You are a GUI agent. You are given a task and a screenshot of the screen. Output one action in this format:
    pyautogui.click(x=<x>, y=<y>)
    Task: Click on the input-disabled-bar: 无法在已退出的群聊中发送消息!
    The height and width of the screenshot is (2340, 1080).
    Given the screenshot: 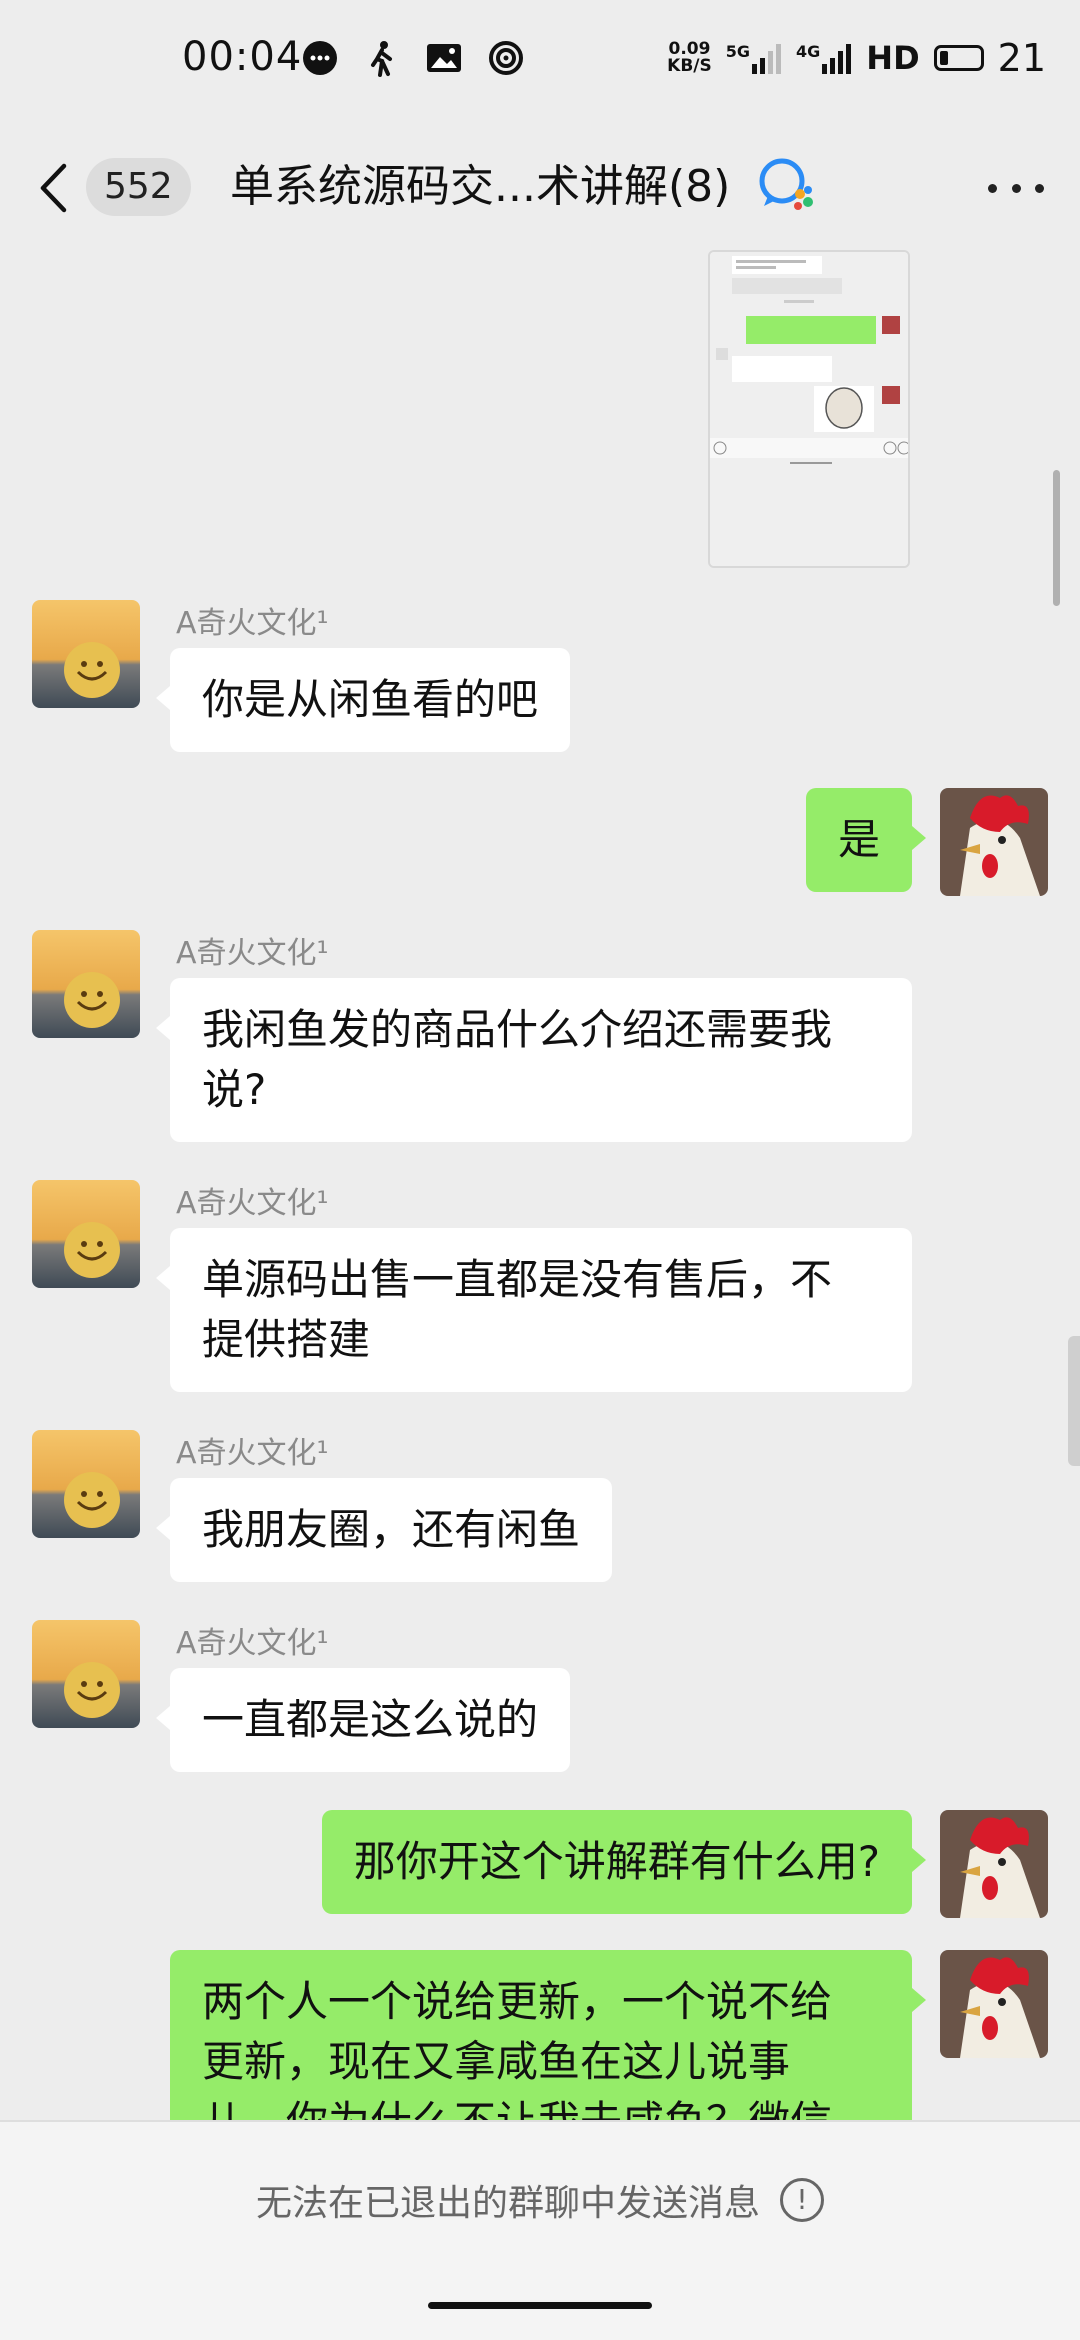 What is the action you would take?
    pyautogui.click(x=540, y=2195)
    